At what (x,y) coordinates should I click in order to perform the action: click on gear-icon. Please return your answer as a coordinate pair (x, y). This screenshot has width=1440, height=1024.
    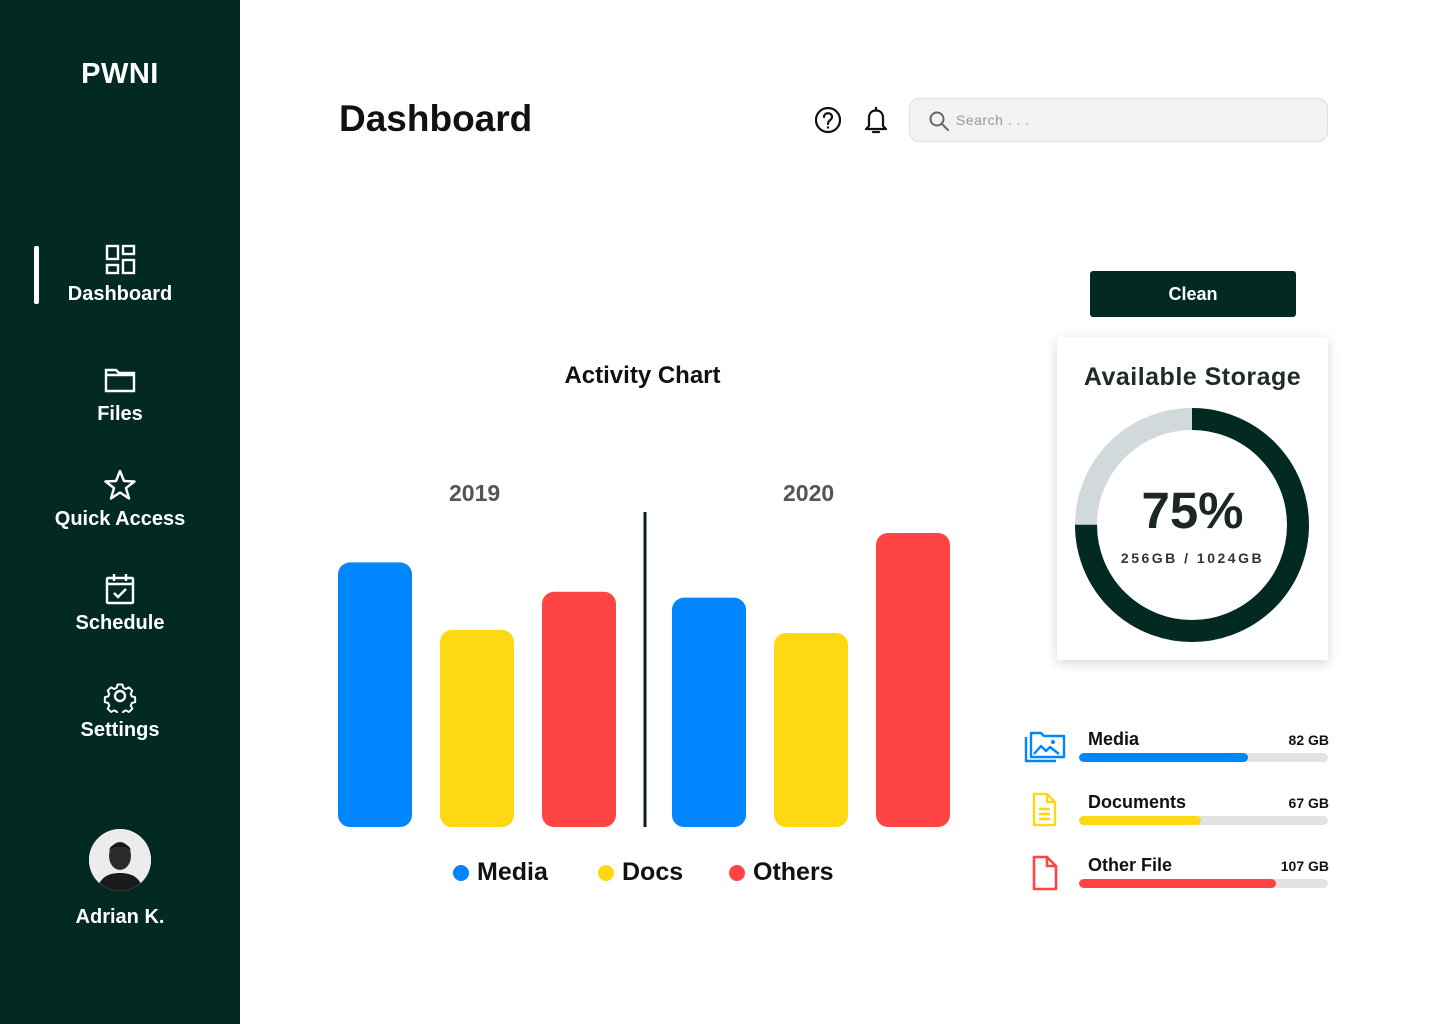
    Looking at the image, I should click on (120, 698).